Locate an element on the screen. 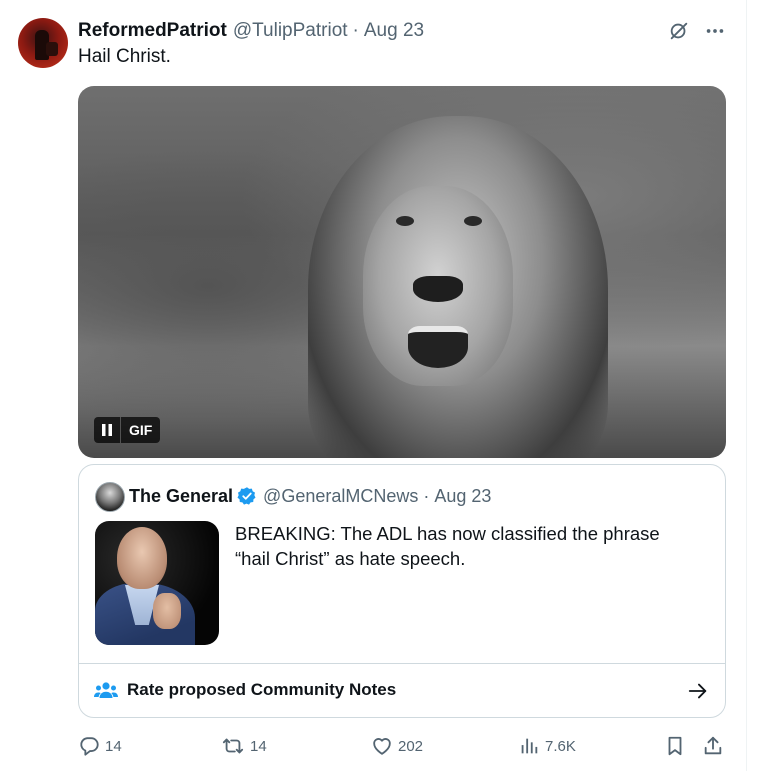  author-name: ReformedPatriot is located at coordinates (152, 31).